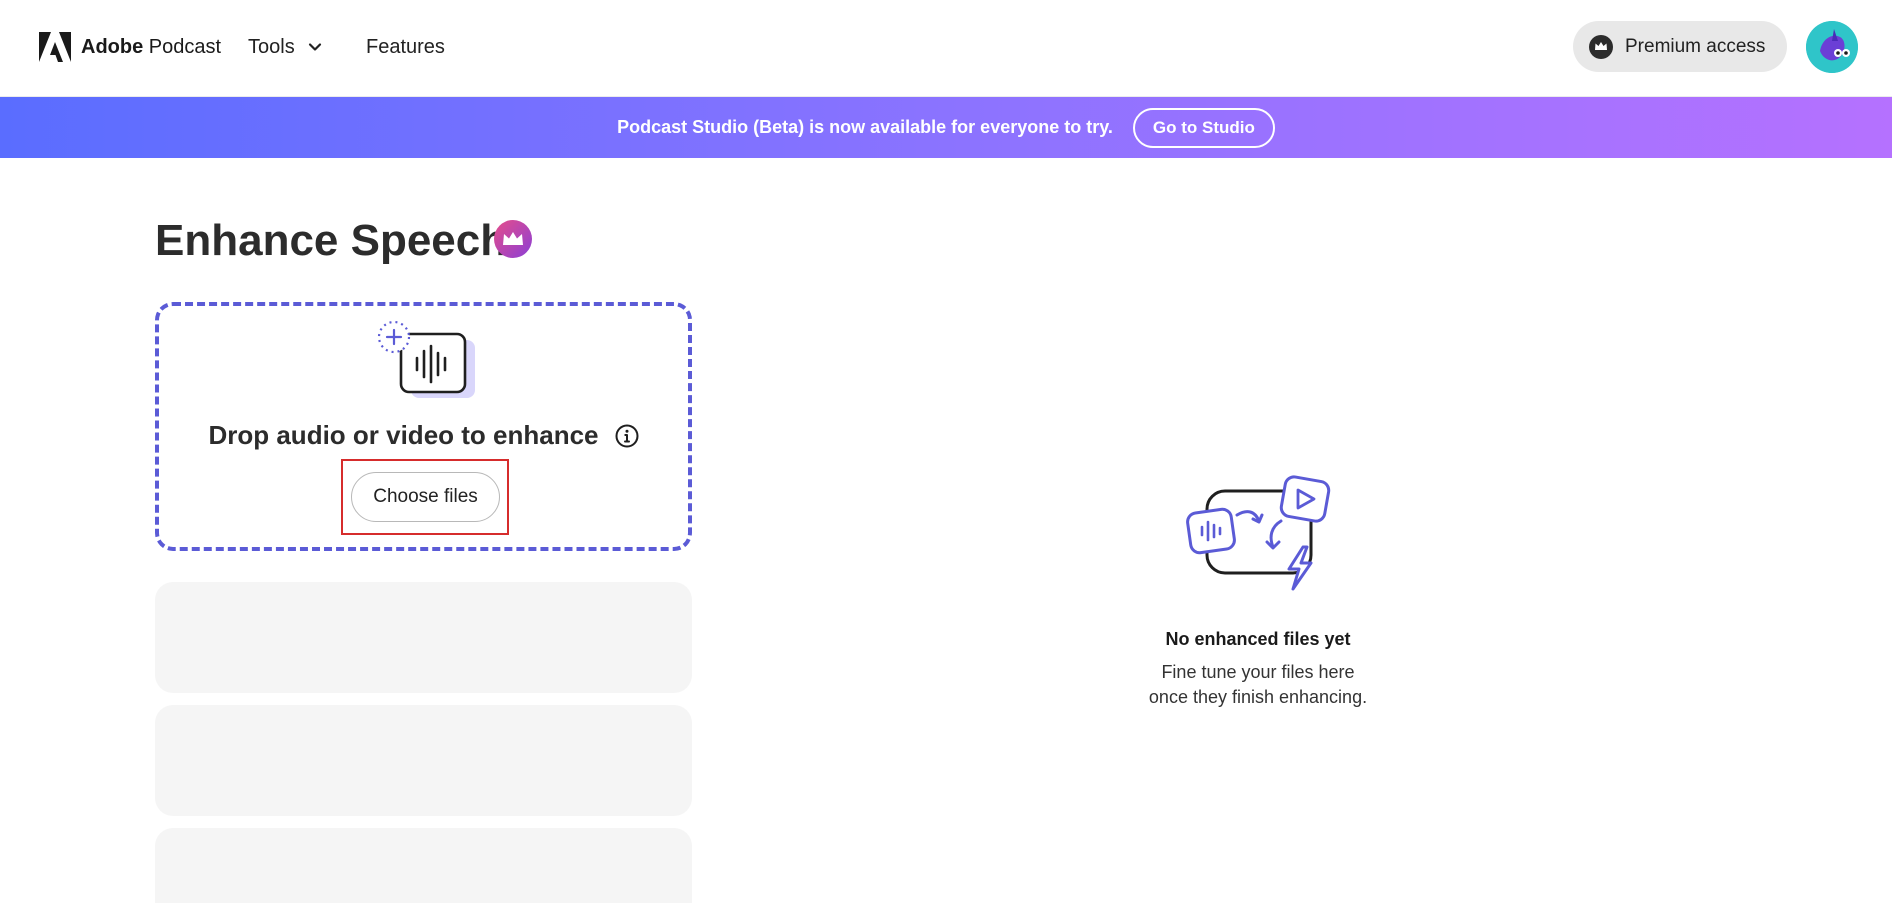 The height and width of the screenshot is (903, 1892). Describe the element at coordinates (1203, 127) in the screenshot. I see `go-to-studio-button: Go to Studio` at that location.